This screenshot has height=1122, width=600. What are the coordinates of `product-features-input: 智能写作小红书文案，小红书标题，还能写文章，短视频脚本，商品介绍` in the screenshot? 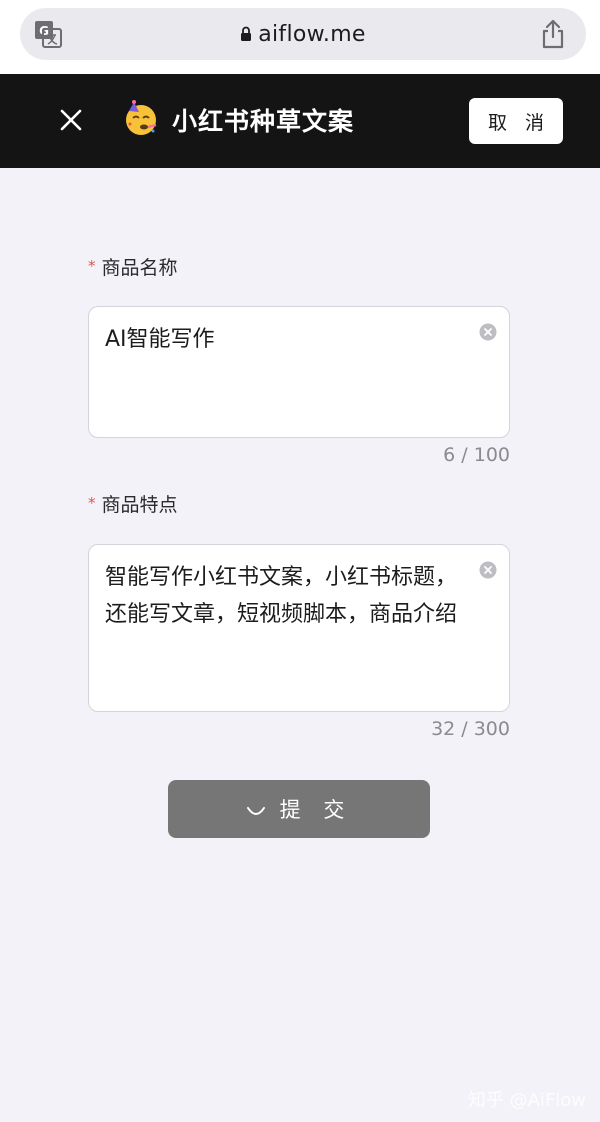 It's located at (299, 628).